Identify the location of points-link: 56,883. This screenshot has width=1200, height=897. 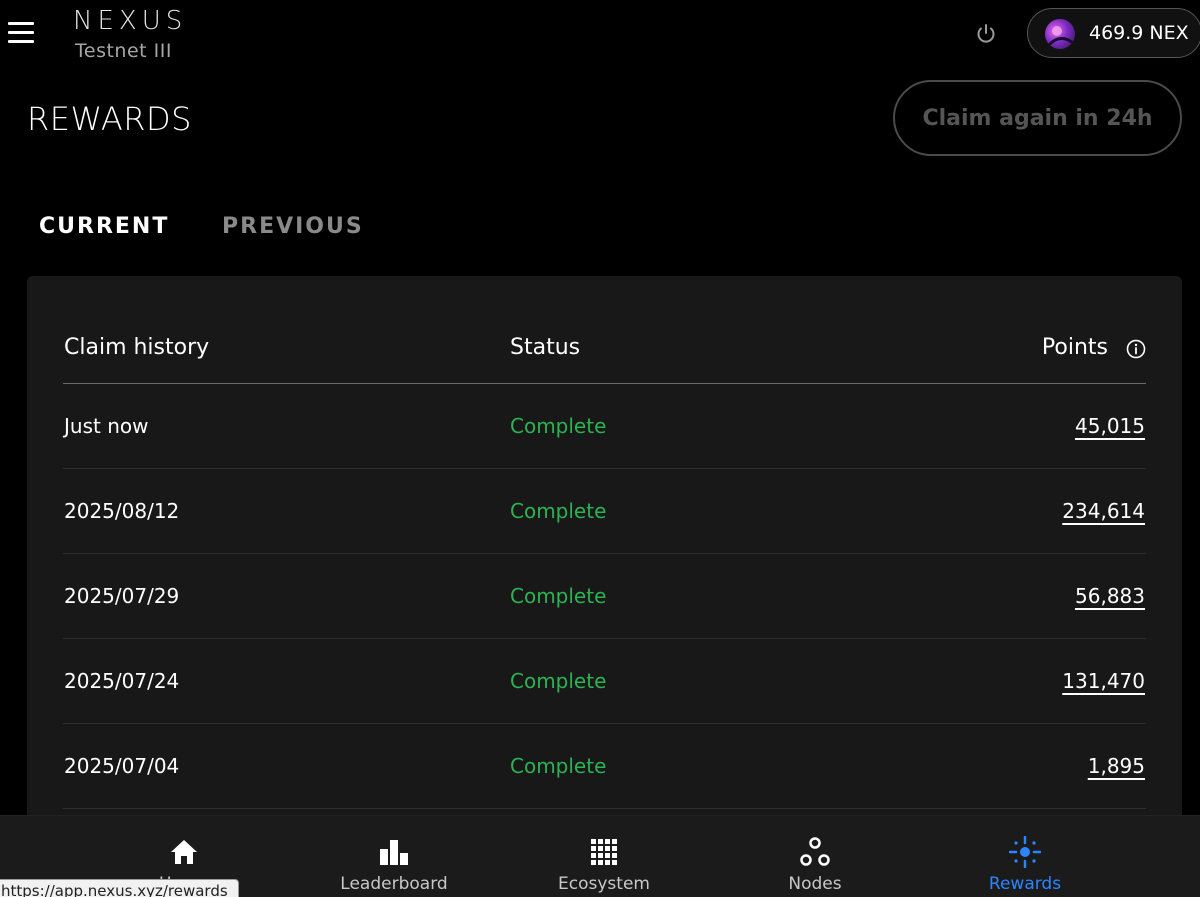
(1110, 596).